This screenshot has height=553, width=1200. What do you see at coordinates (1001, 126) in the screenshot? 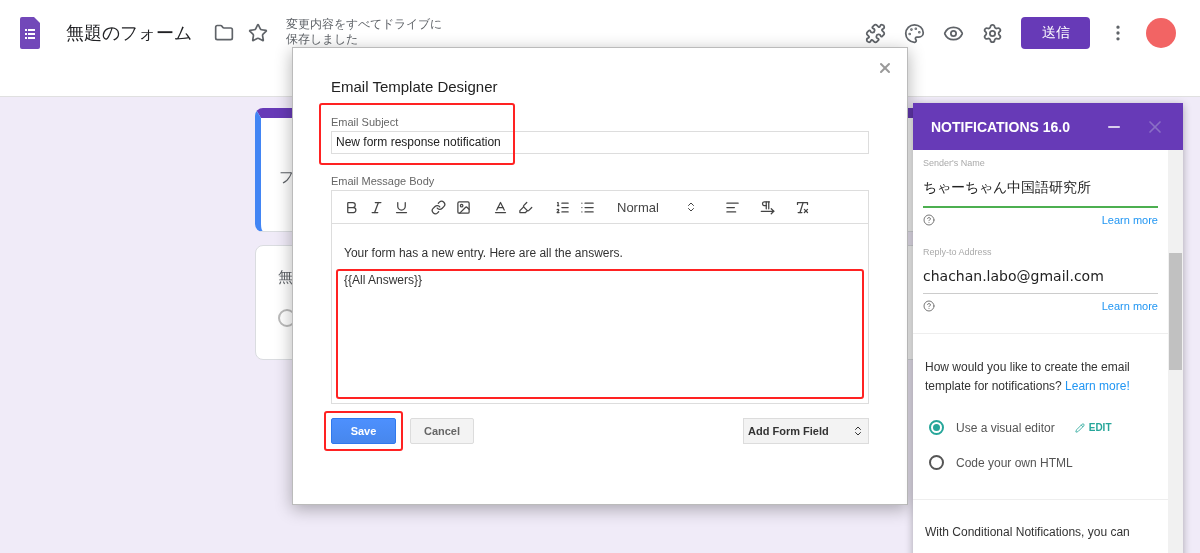
I see `panel-title: NOTIFICATIONS 16.0` at bounding box center [1001, 126].